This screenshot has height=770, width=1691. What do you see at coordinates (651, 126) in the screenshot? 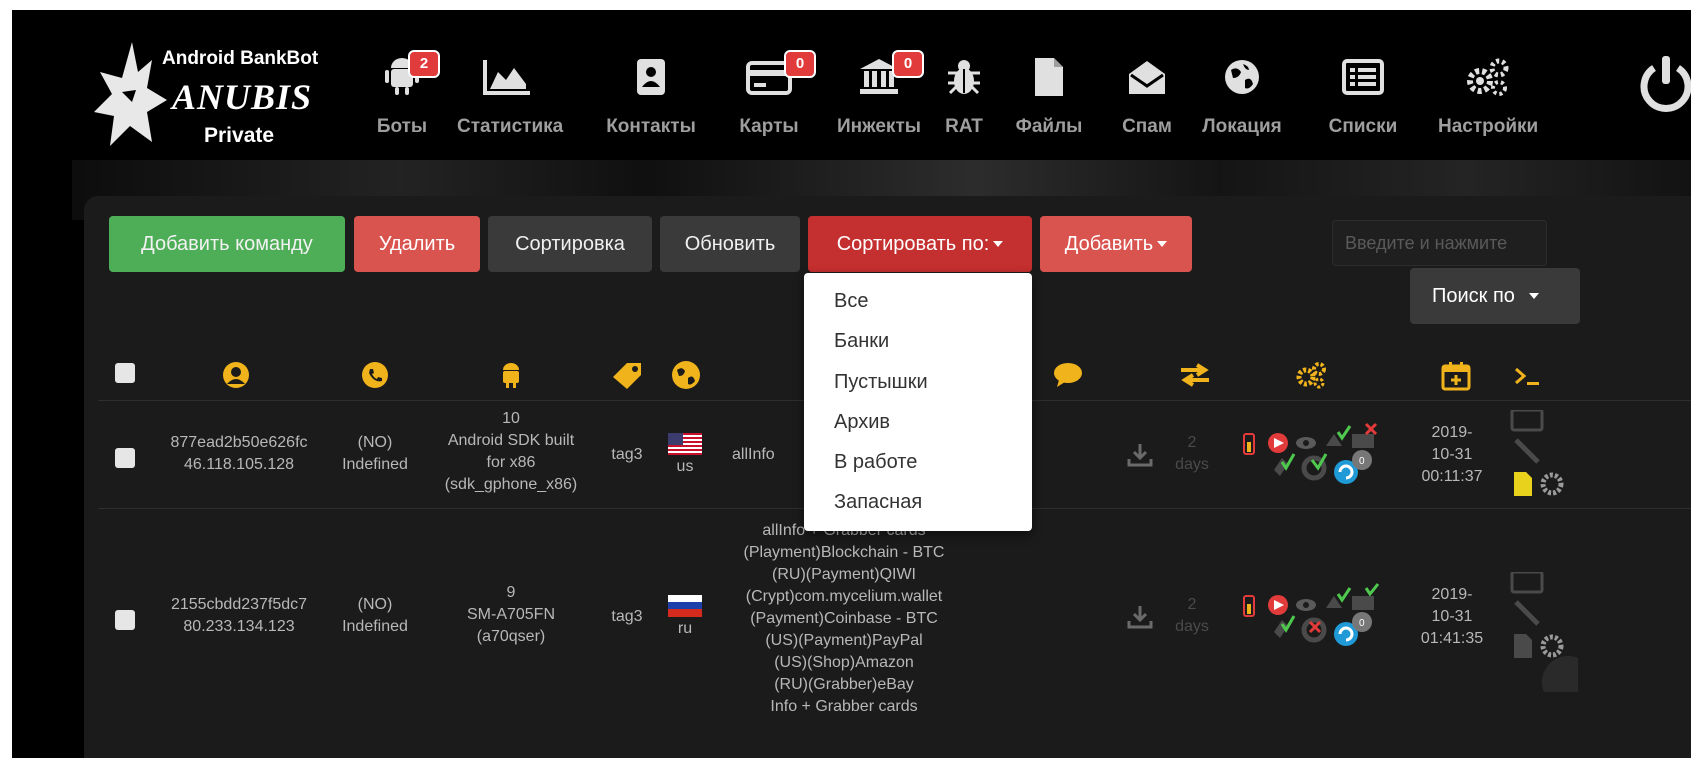
I see `nav-contacts-label: Контакты` at bounding box center [651, 126].